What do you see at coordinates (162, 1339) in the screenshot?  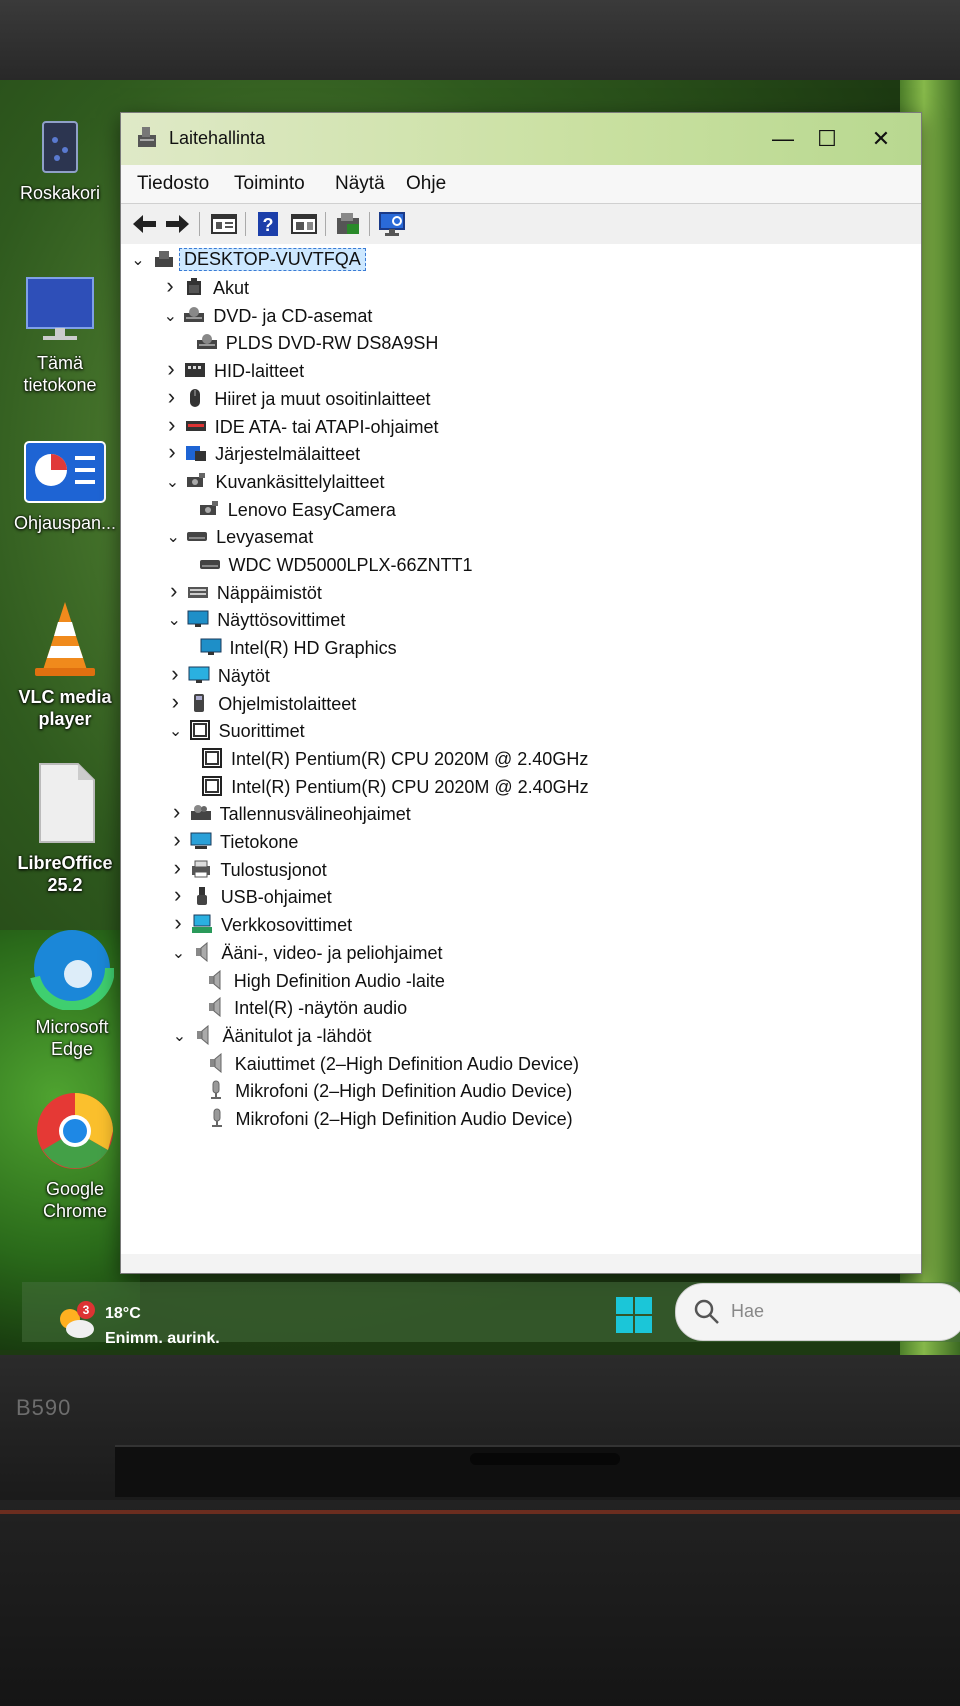 I see `weather-description: Enimm. aurink.` at bounding box center [162, 1339].